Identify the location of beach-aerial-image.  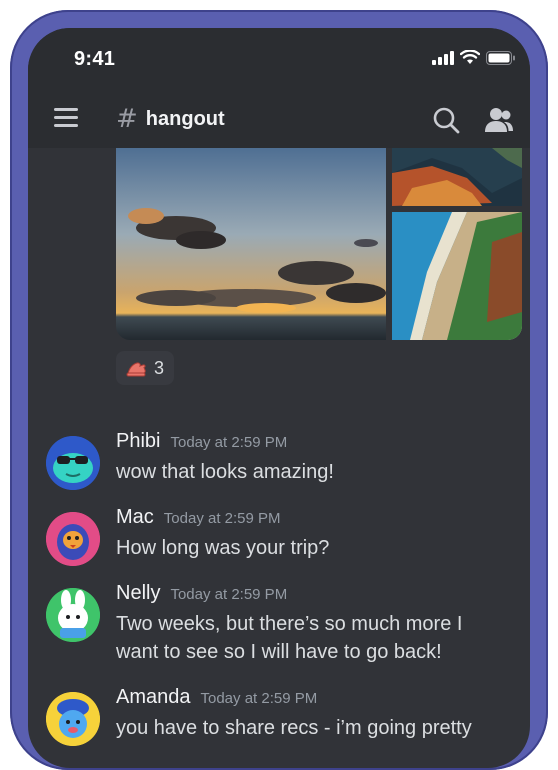
(457, 276).